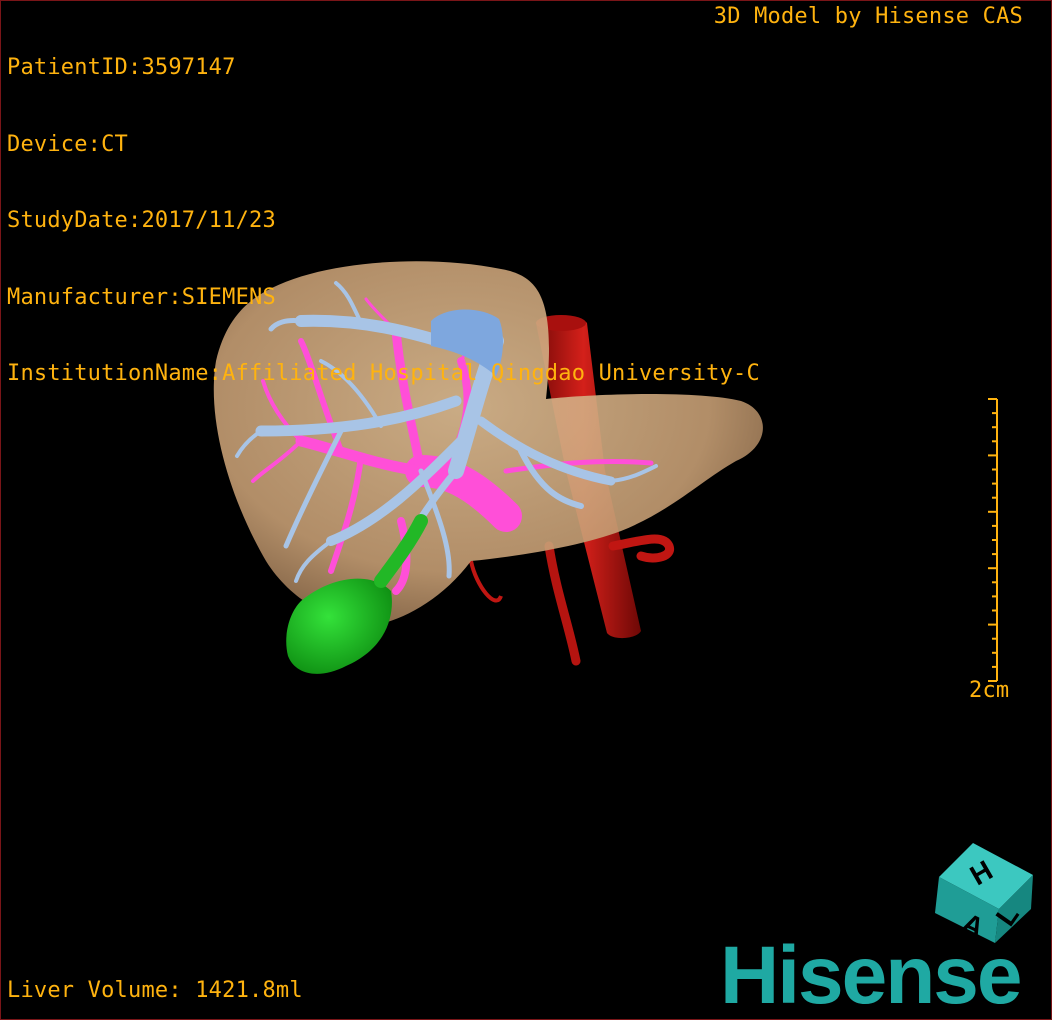 The image size is (1052, 1020). I want to click on hisense-logo: Hisense, so click(871, 975).